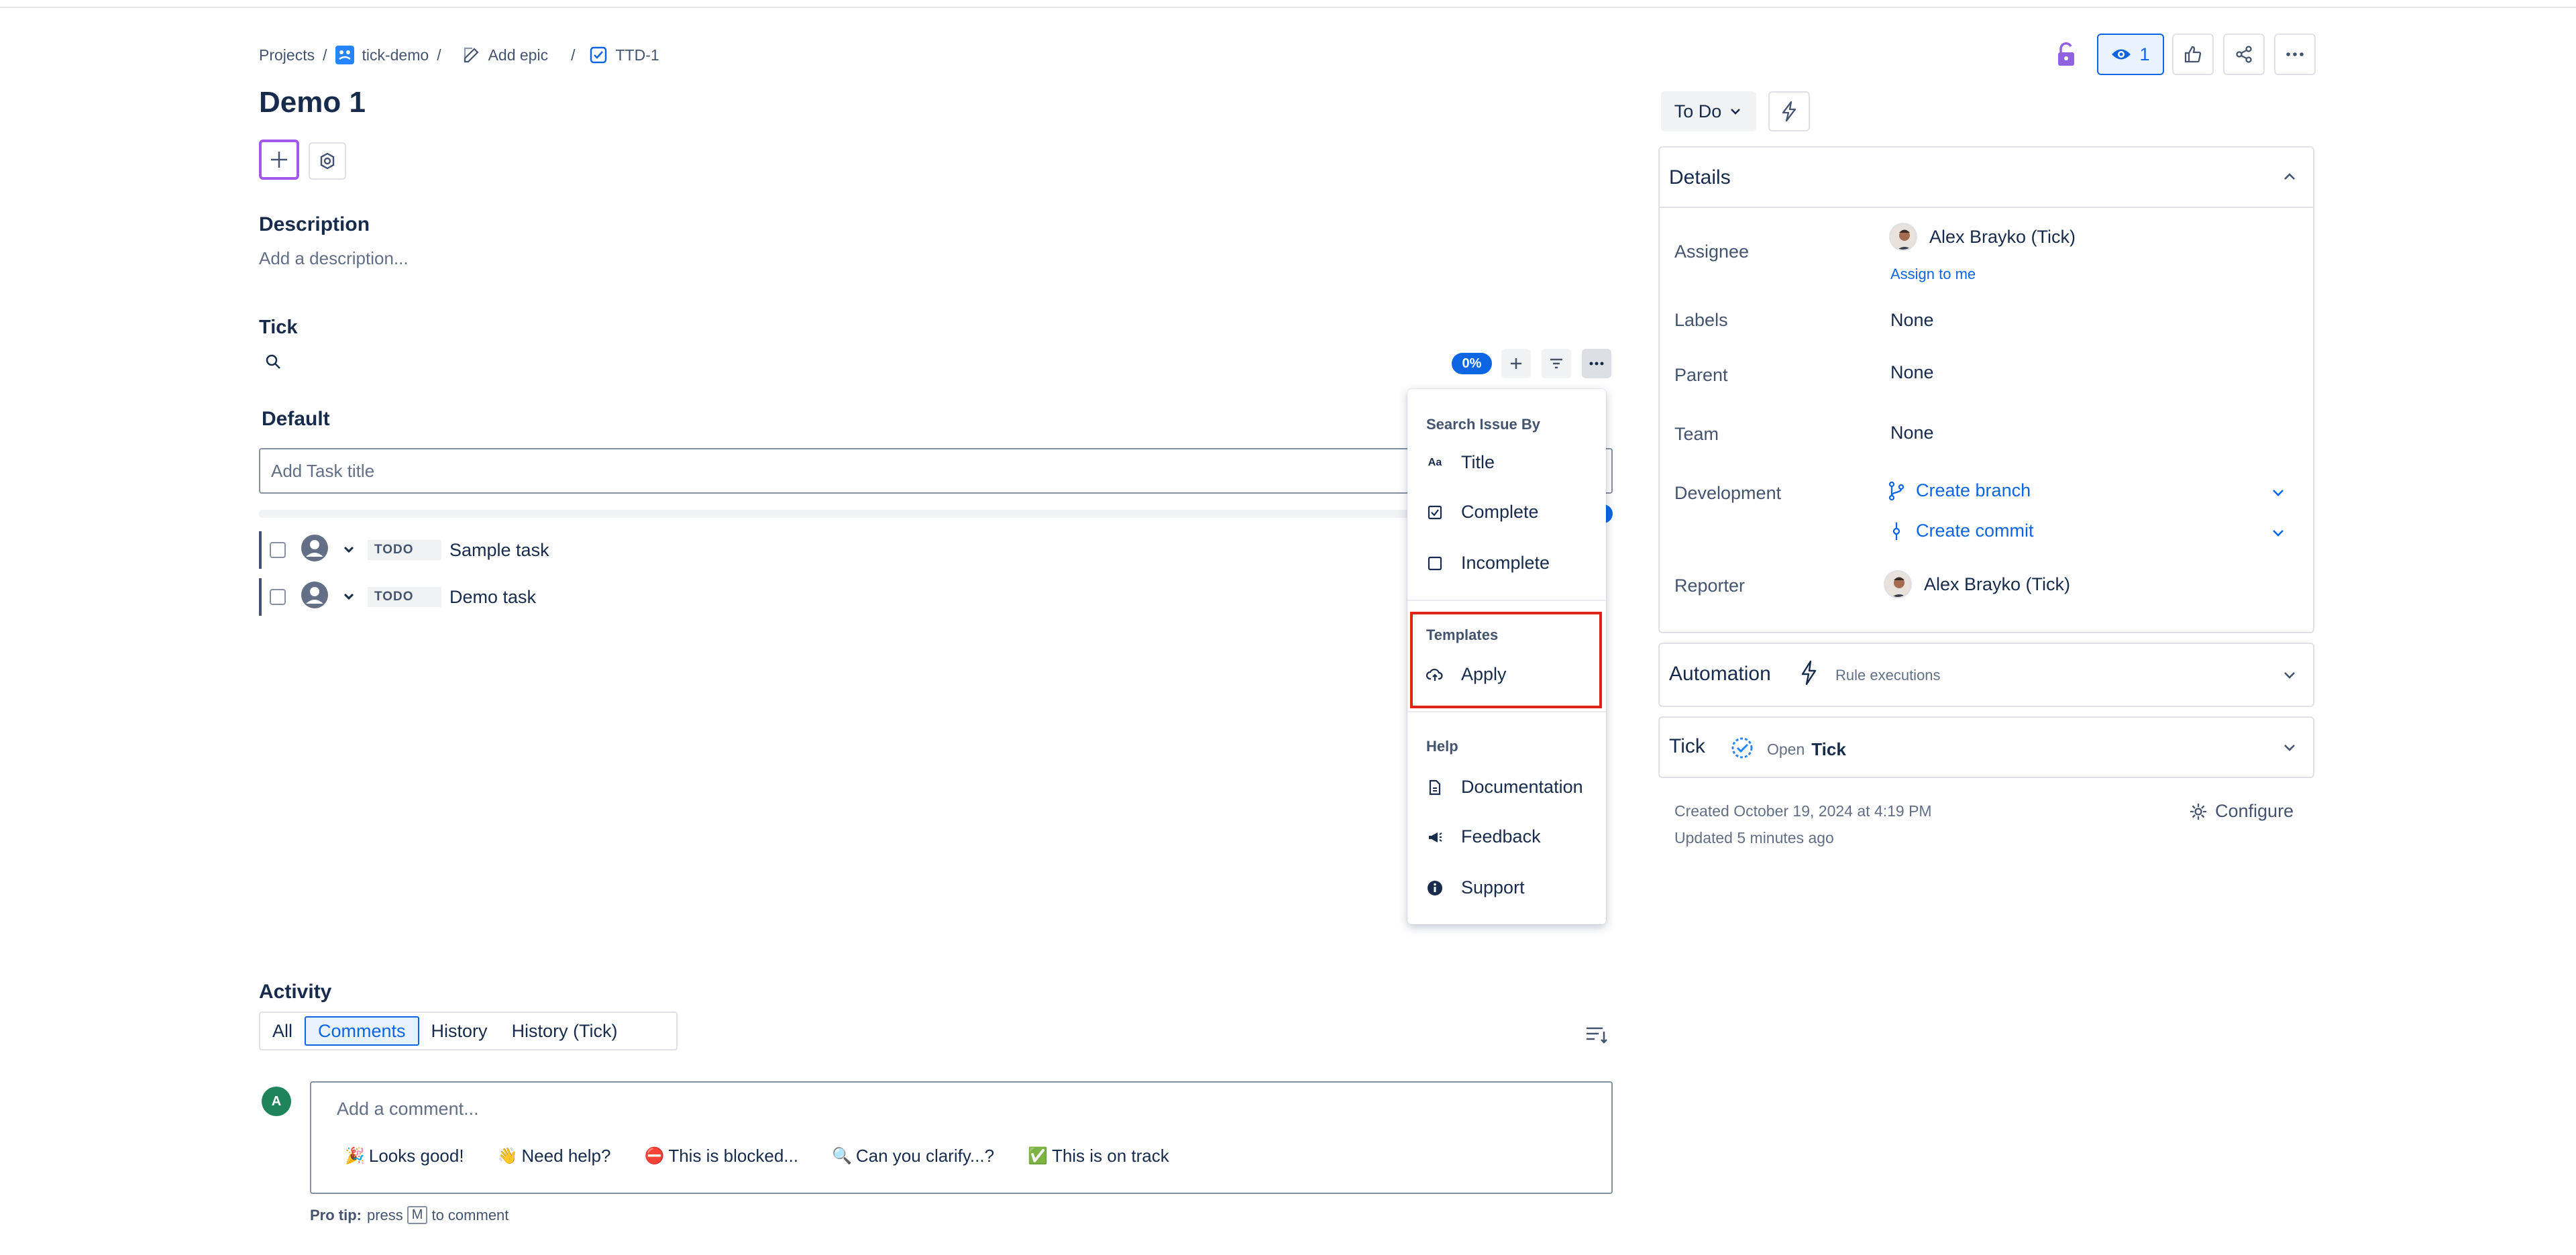  Describe the element at coordinates (1597, 1037) in the screenshot. I see `sort-icon` at that location.